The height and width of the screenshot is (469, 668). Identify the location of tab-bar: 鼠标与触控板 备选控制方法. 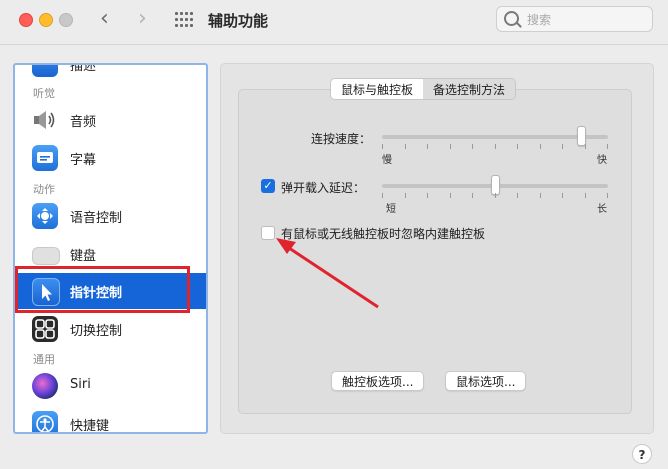
(423, 89).